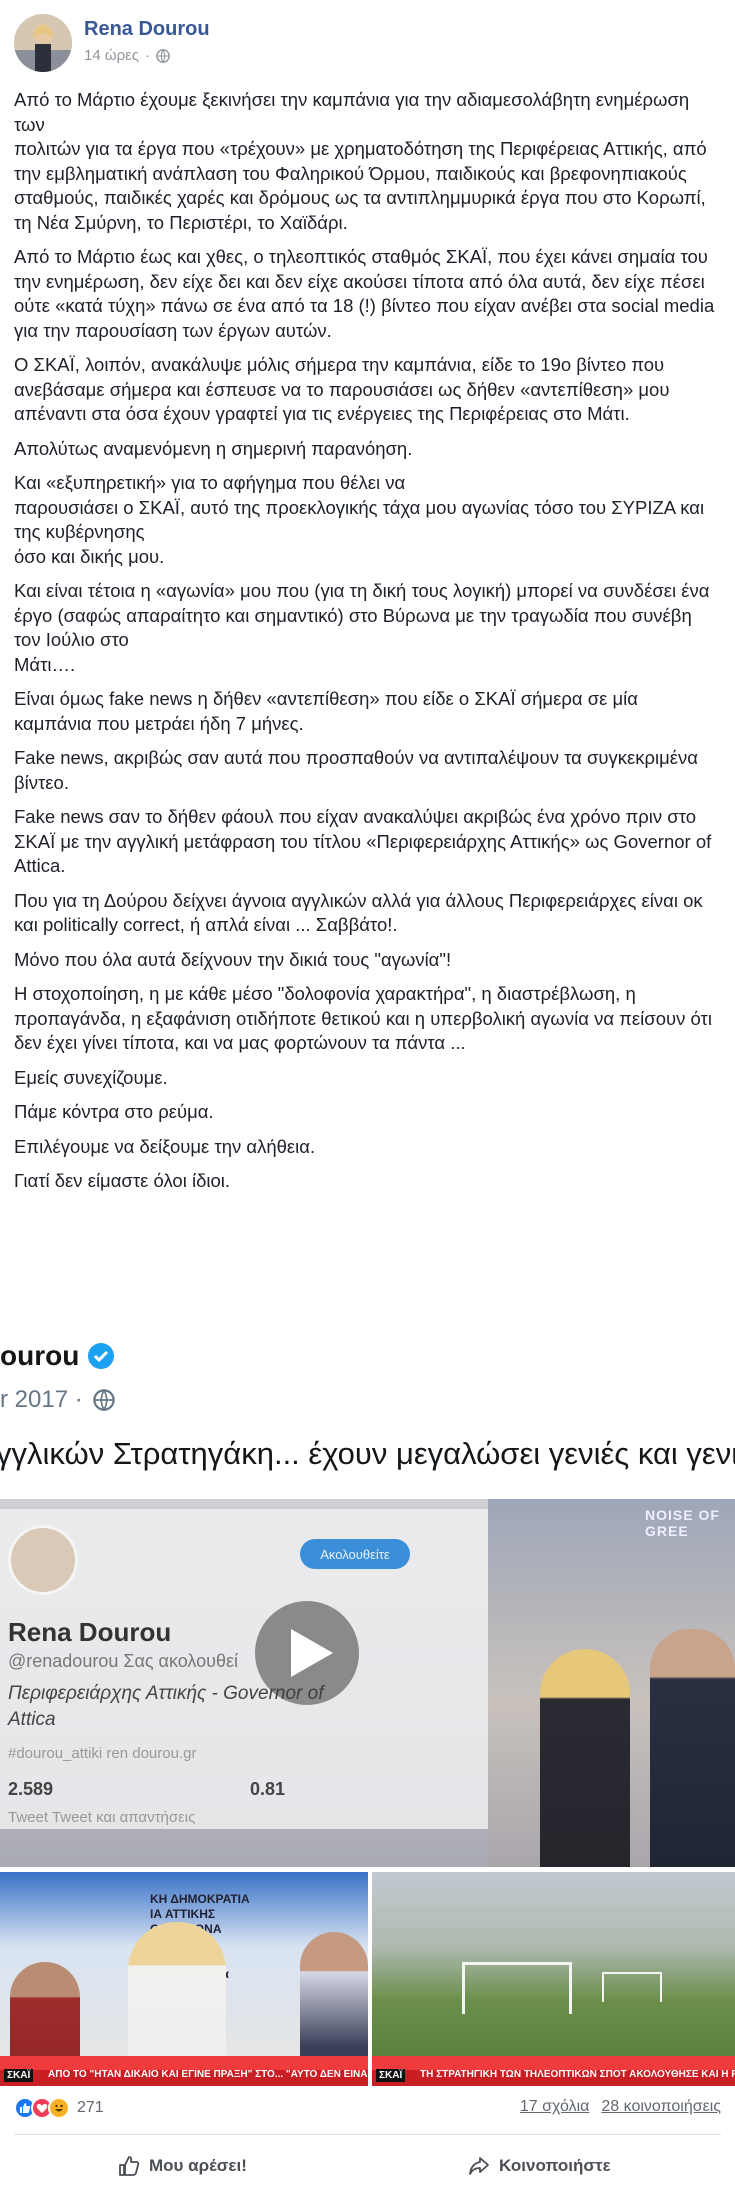 The width and height of the screenshot is (735, 2201). What do you see at coordinates (355, 1554) in the screenshot?
I see `follow-button: Ακολουθείτε` at bounding box center [355, 1554].